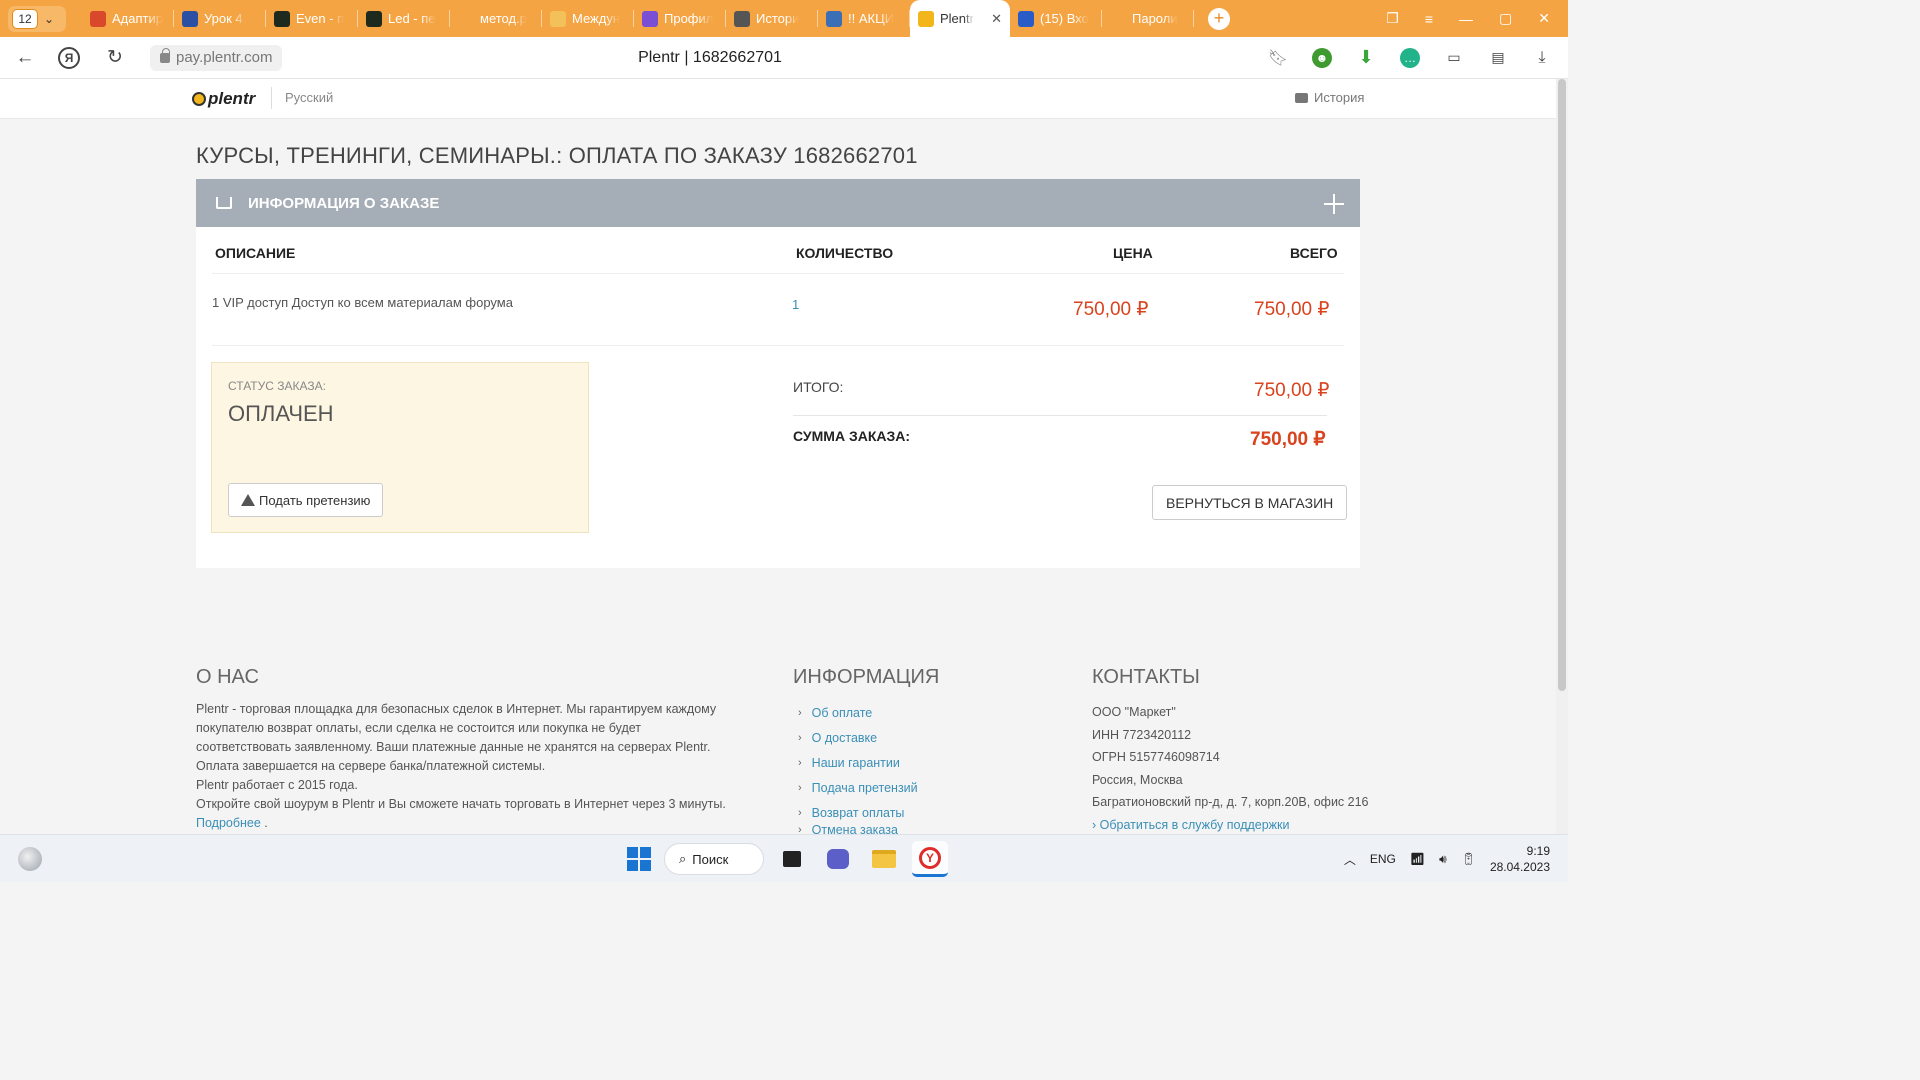 Image resolution: width=1920 pixels, height=1080 pixels. I want to click on order-info-header: ИНФОРМАЦИЯ О ЗАКАЗЕ, so click(778, 203).